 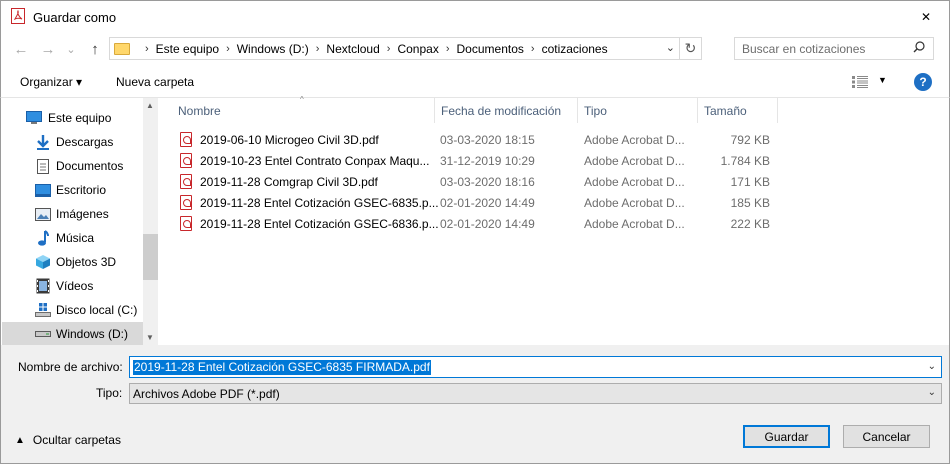 I want to click on title-bar: Guardar como ✕, so click(x=475, y=16).